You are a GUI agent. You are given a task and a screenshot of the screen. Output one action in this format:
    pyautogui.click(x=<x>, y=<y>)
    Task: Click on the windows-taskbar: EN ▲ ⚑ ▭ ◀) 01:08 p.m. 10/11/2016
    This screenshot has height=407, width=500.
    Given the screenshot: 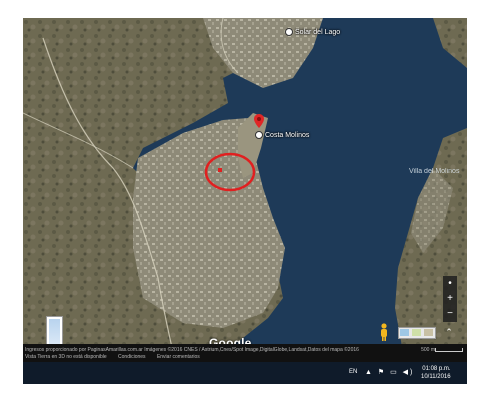 What is the action you would take?
    pyautogui.click(x=245, y=373)
    